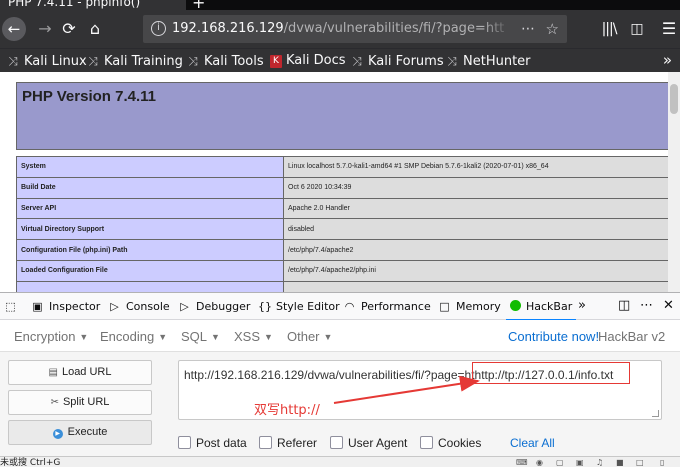 This screenshot has width=680, height=467. What do you see at coordinates (669, 29) in the screenshot?
I see `menu-icon: ☰` at bounding box center [669, 29].